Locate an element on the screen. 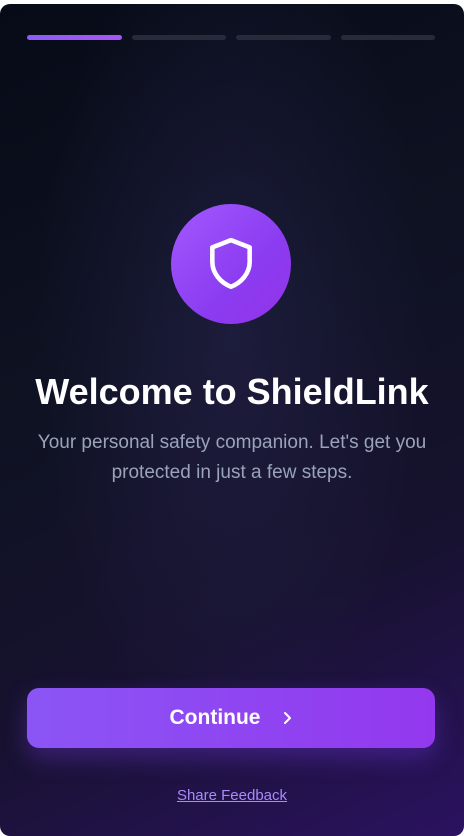  continue-button-label: Continue is located at coordinates (215, 717).